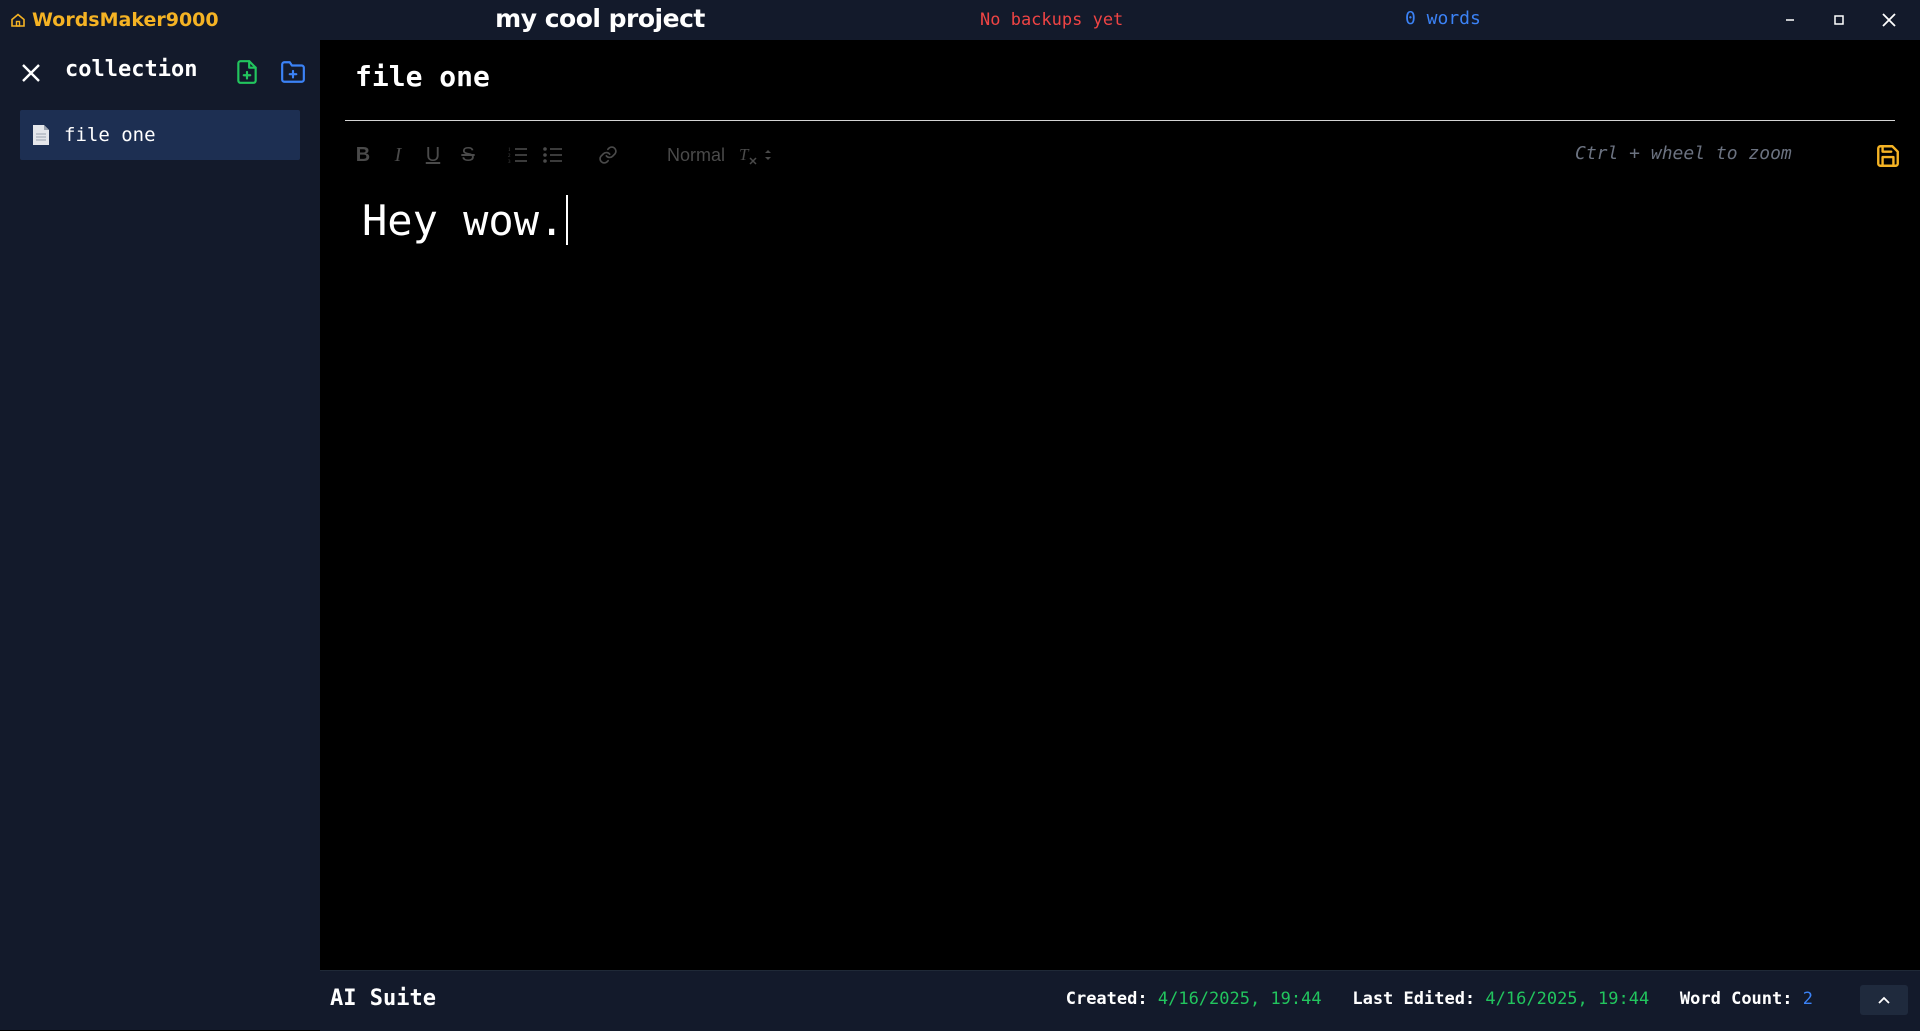  I want to click on created-label: Created:, so click(1106, 999).